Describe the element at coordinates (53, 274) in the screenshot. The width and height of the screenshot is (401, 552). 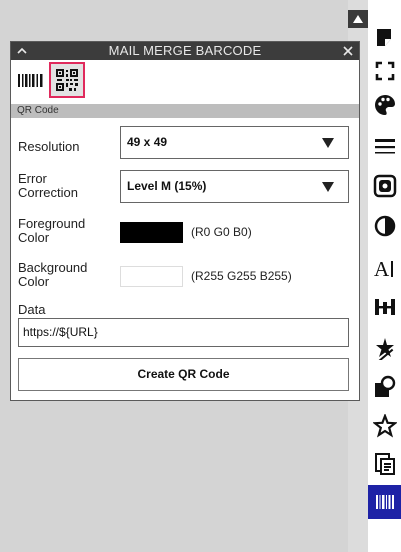
I see `background-color-label: Background Color` at that location.